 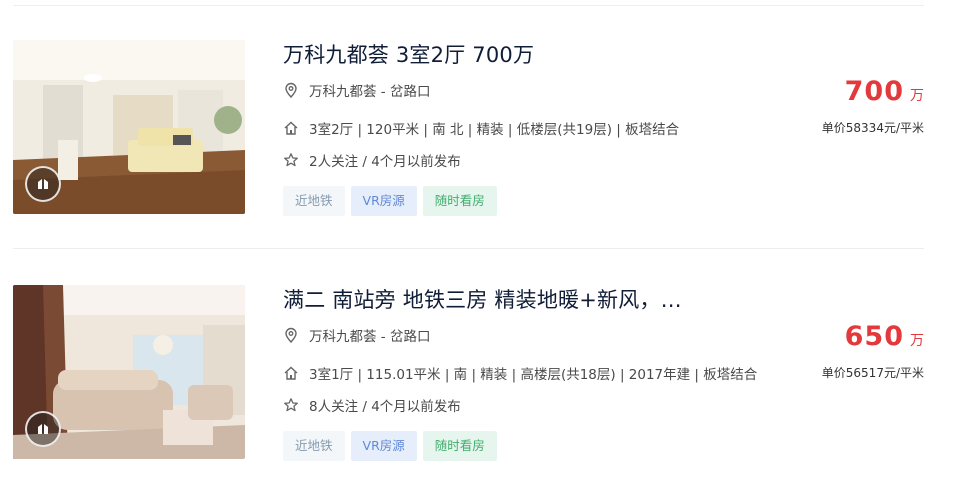 I want to click on total-price-value: 650, so click(x=874, y=336).